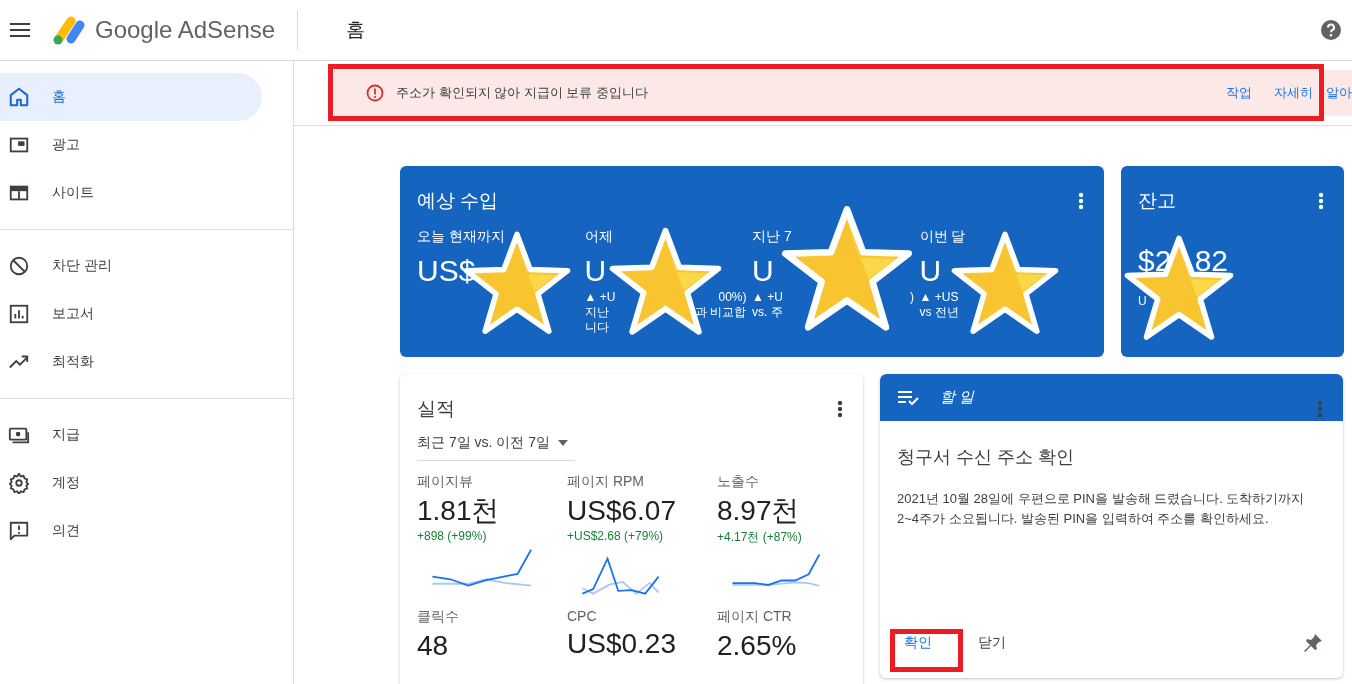 This screenshot has height=684, width=1352. Describe the element at coordinates (721, 312) in the screenshot. I see `metric-note: 과 비교합` at that location.